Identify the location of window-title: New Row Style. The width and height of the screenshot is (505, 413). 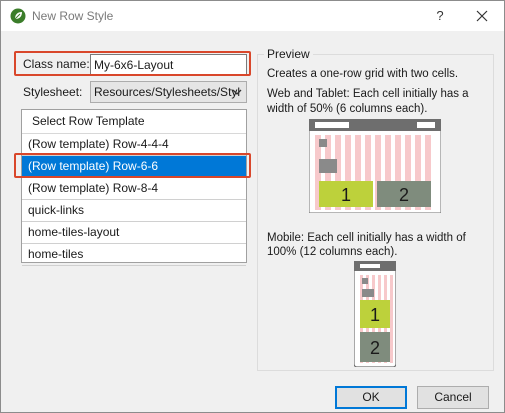
(73, 16).